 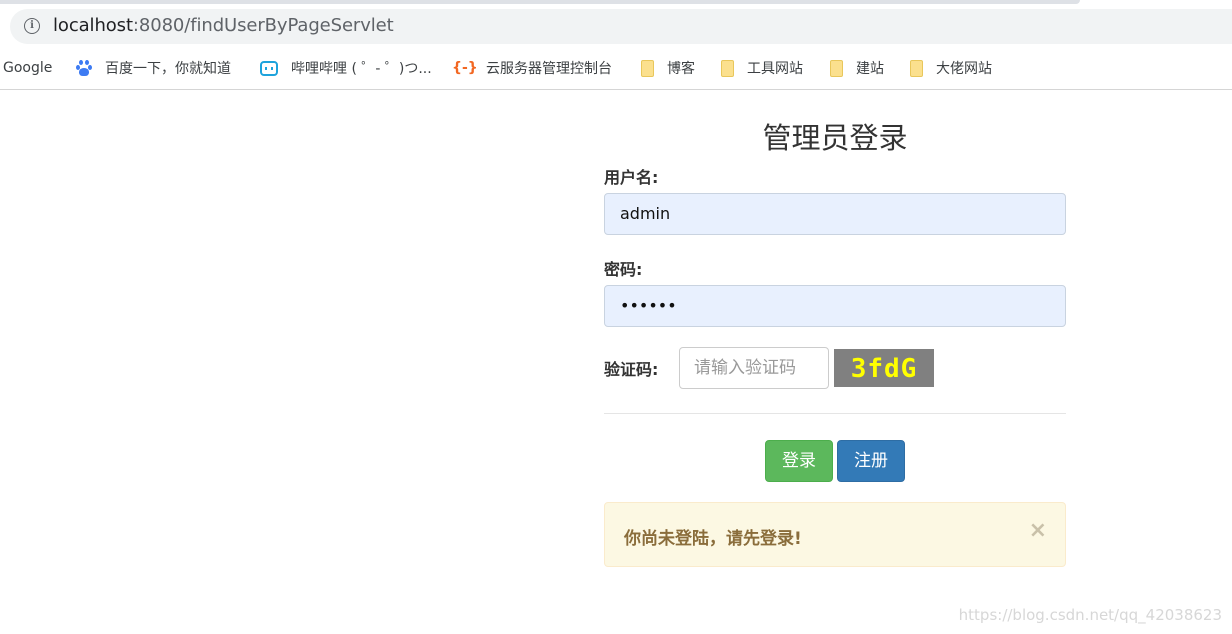 What do you see at coordinates (835, 306) in the screenshot?
I see `password-input: ••••••` at bounding box center [835, 306].